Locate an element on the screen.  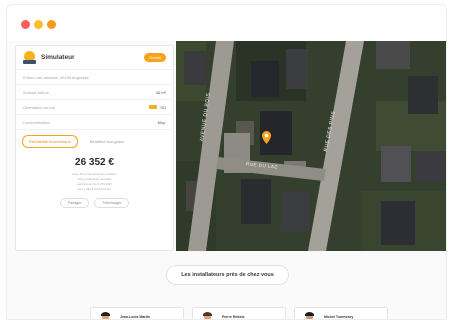
result-actions: Partager Télécharger is located at coordinates (94, 203).